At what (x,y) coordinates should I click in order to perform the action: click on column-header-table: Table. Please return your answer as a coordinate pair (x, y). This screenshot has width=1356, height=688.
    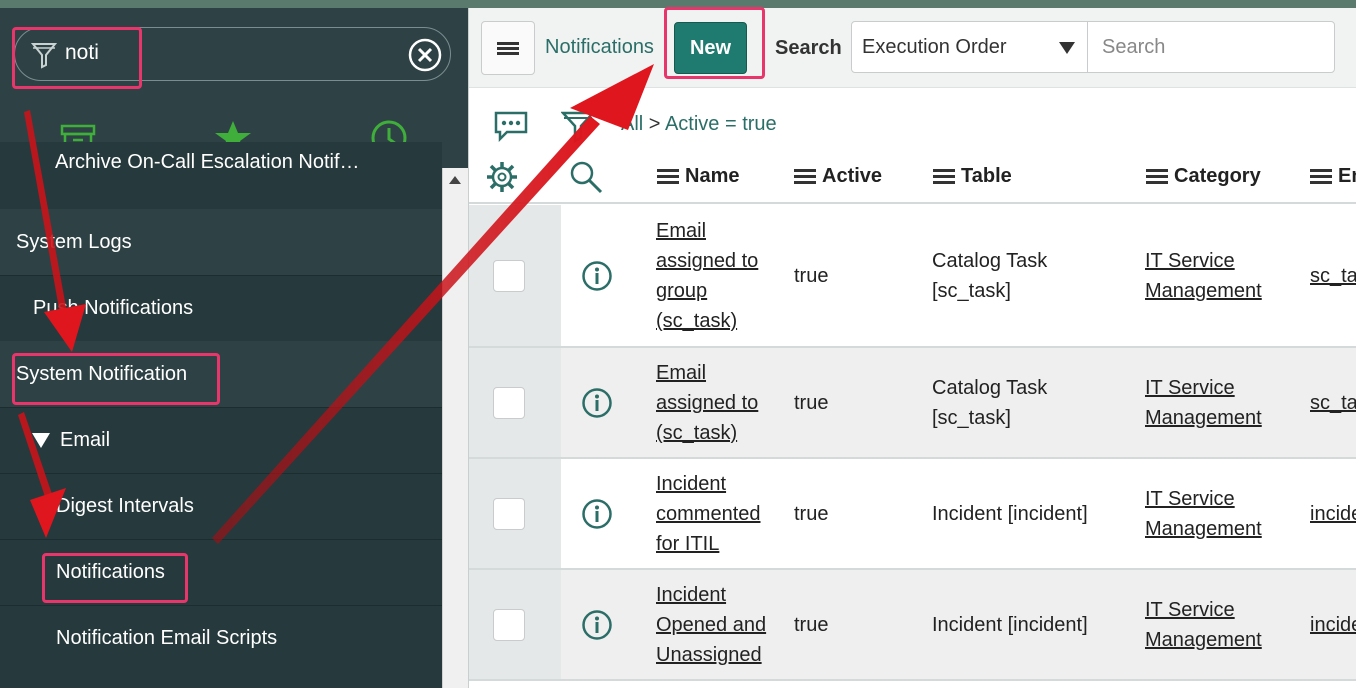
    Looking at the image, I should click on (972, 176).